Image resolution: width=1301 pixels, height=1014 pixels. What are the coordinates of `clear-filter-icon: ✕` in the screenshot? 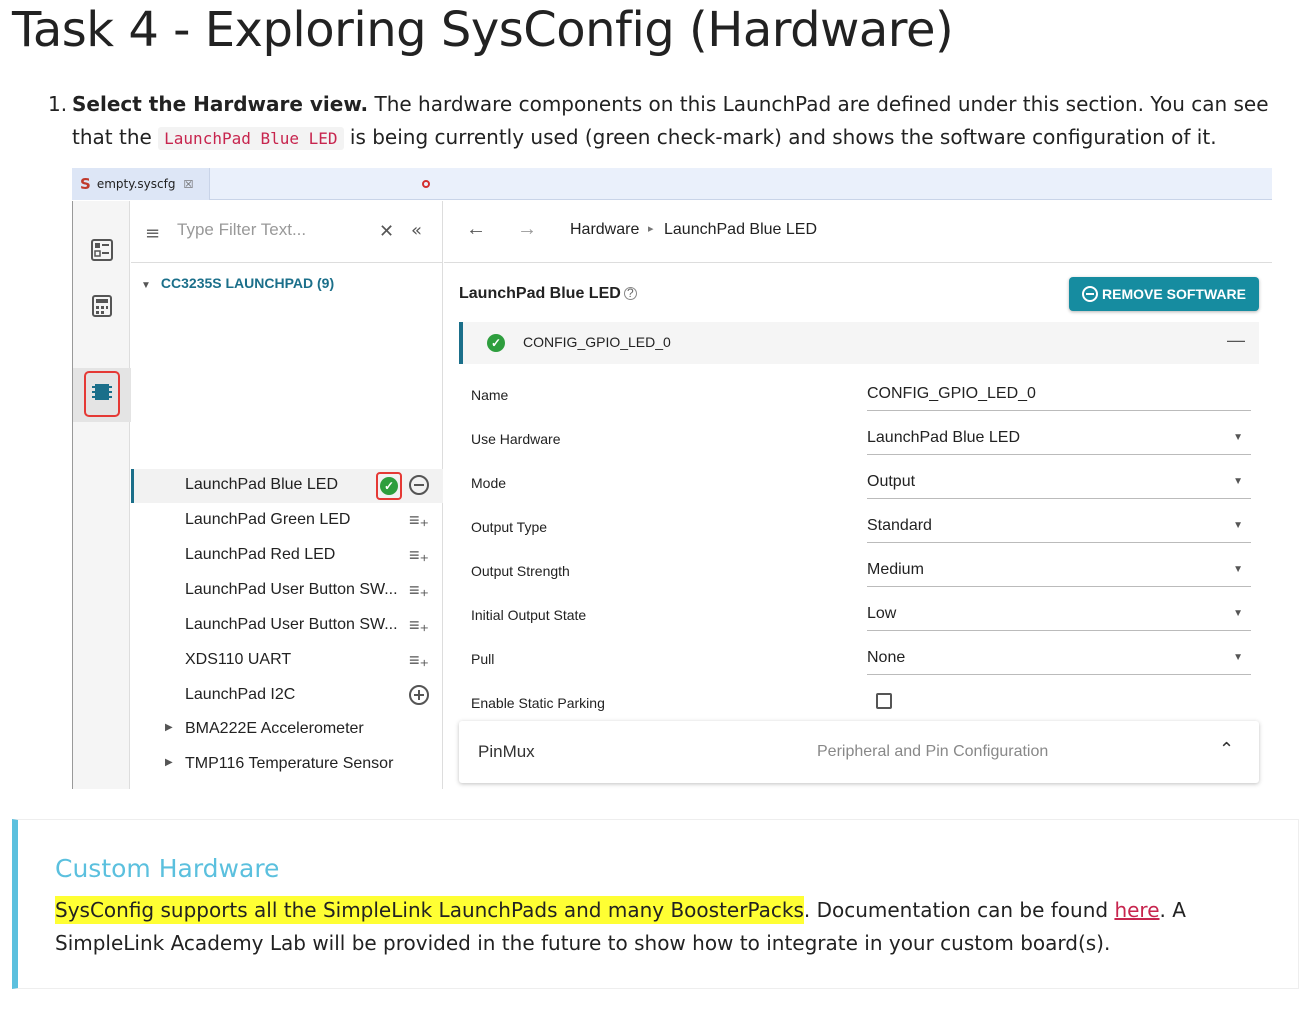 It's located at (386, 231).